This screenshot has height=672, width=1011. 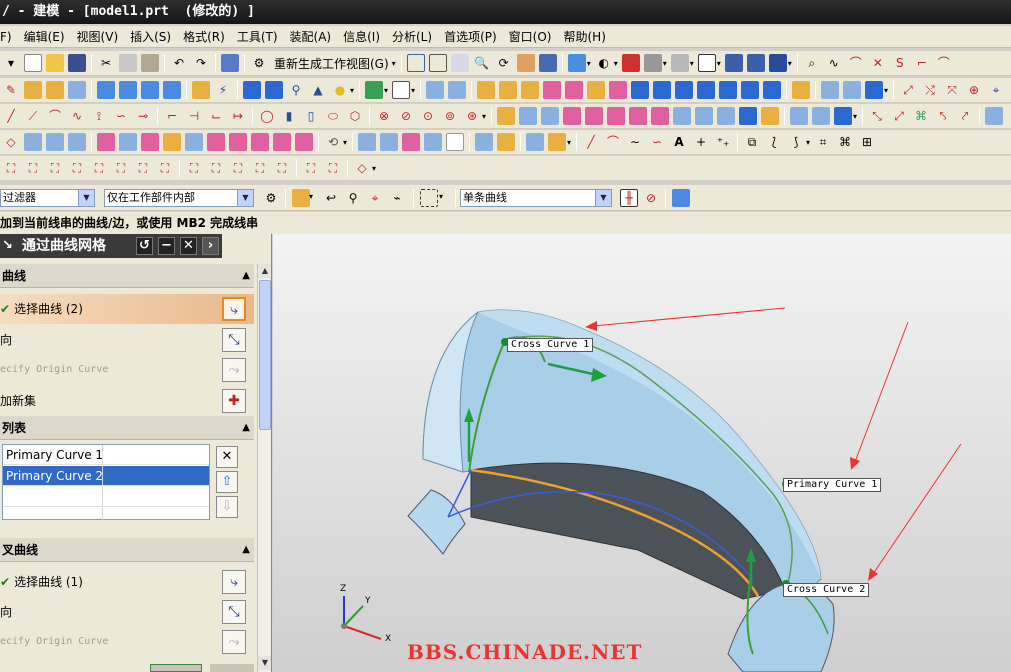 I want to click on move-up-icon: ⇧, so click(x=227, y=482).